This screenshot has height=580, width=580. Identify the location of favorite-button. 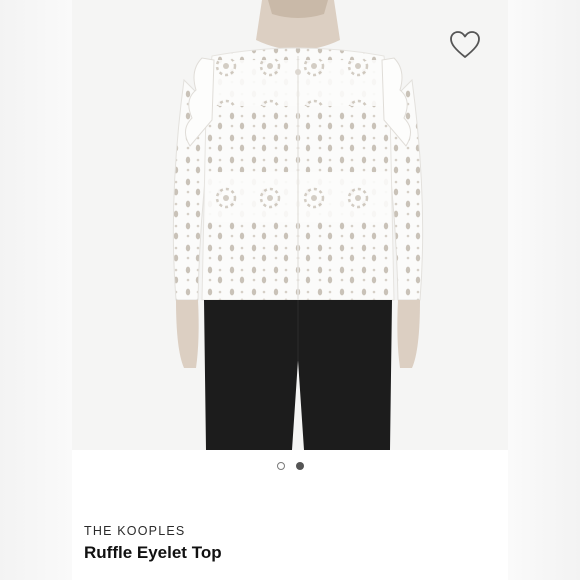
(465, 45).